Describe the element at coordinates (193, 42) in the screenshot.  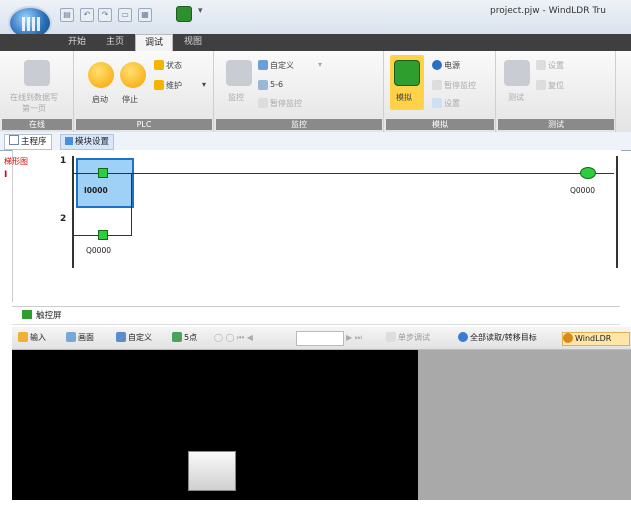
I see `tab-view: 视图` at that location.